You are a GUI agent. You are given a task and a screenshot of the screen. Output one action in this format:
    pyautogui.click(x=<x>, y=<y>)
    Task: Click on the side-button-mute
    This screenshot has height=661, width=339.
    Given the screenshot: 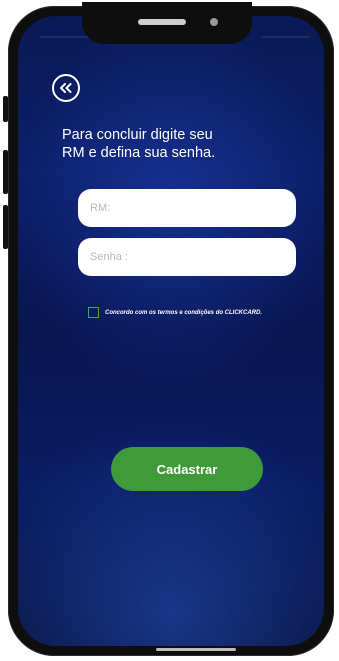 What is the action you would take?
    pyautogui.click(x=5, y=109)
    